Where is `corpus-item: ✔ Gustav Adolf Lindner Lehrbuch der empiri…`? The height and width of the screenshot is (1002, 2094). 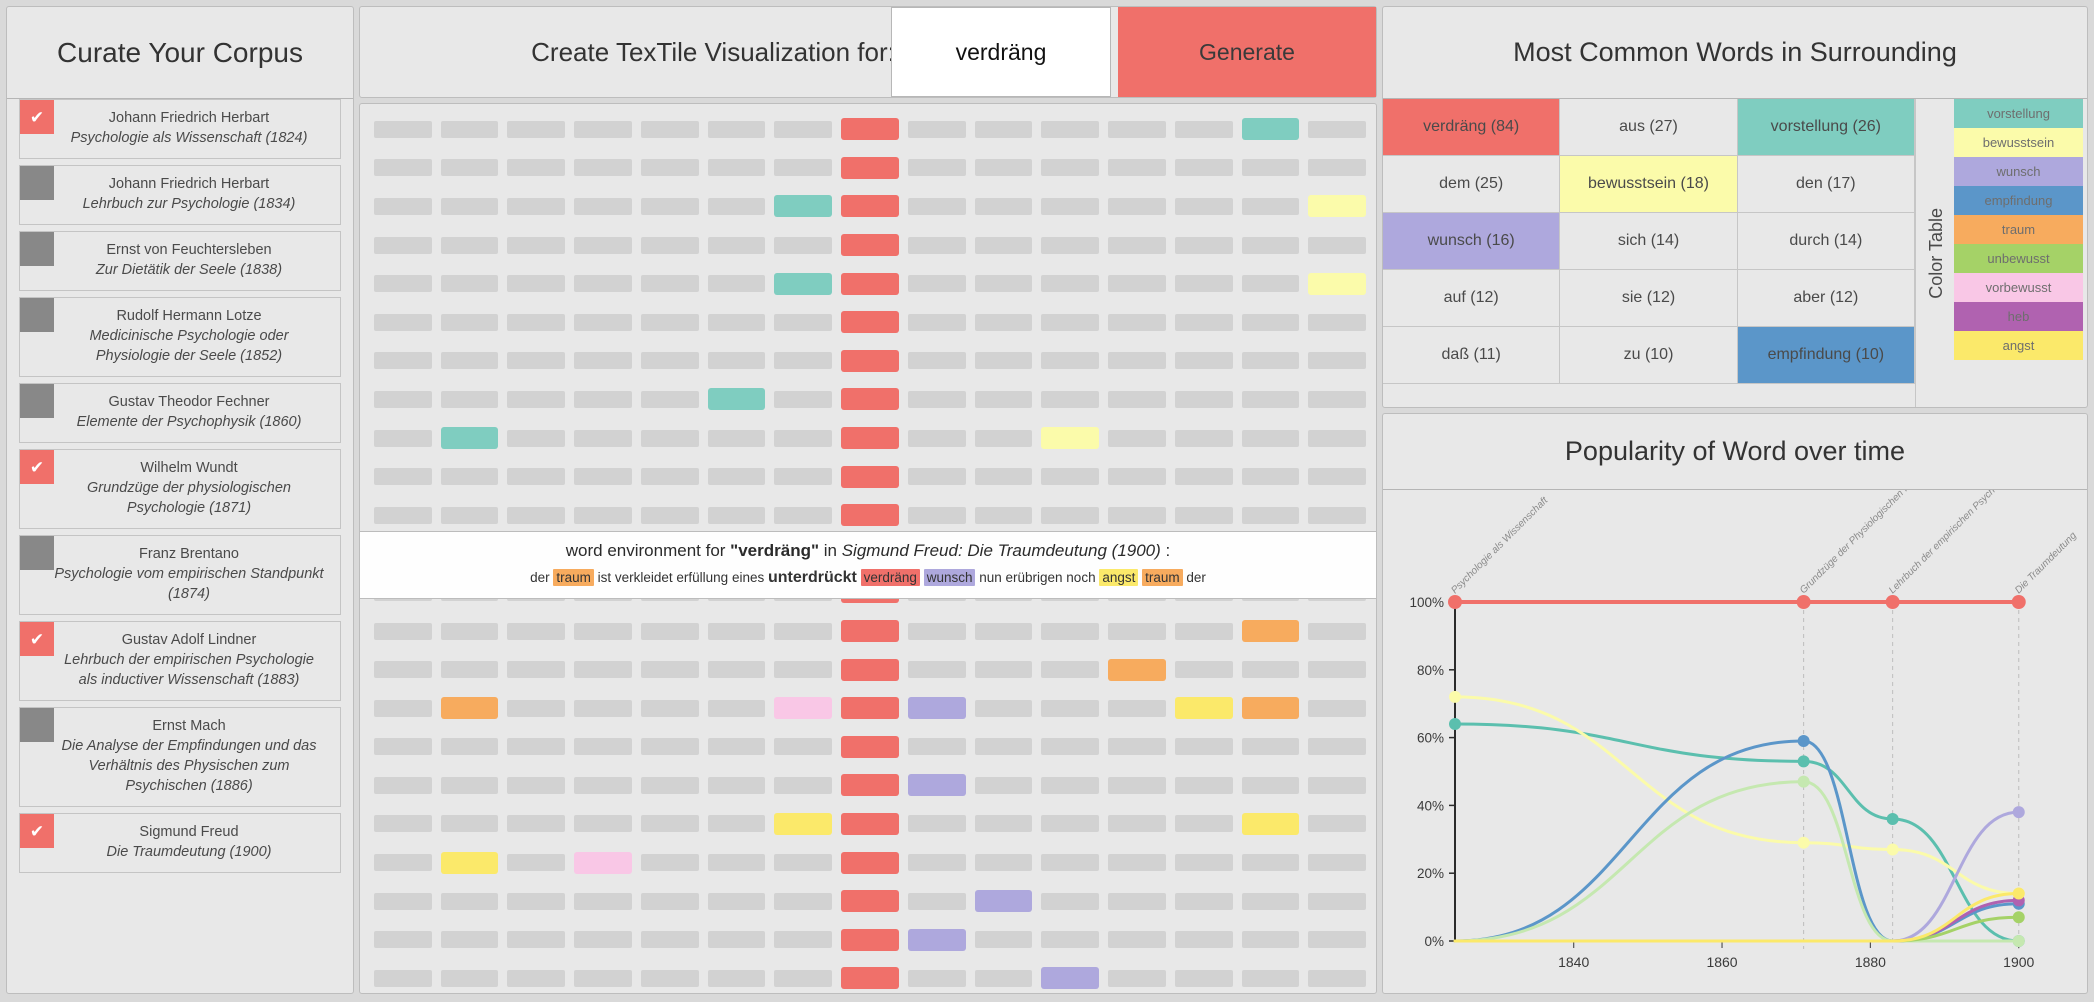
corpus-item: ✔ Gustav Adolf Lindner Lehrbuch der empiri… is located at coordinates (180, 661).